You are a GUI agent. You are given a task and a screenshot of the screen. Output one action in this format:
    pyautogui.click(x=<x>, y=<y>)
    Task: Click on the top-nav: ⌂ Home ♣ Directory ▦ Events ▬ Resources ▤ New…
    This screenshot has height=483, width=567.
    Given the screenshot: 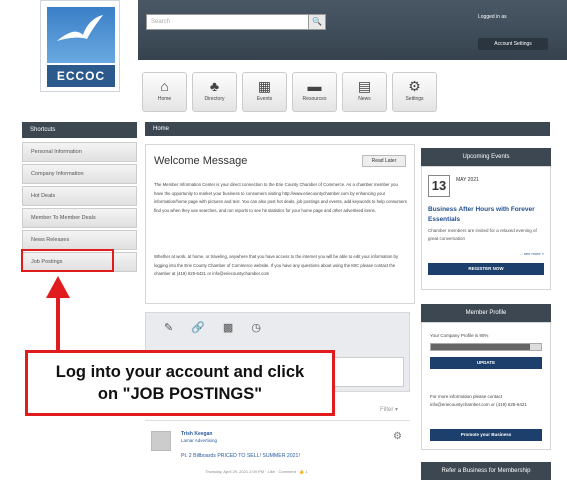 What is the action you would take?
    pyautogui.click(x=289, y=92)
    